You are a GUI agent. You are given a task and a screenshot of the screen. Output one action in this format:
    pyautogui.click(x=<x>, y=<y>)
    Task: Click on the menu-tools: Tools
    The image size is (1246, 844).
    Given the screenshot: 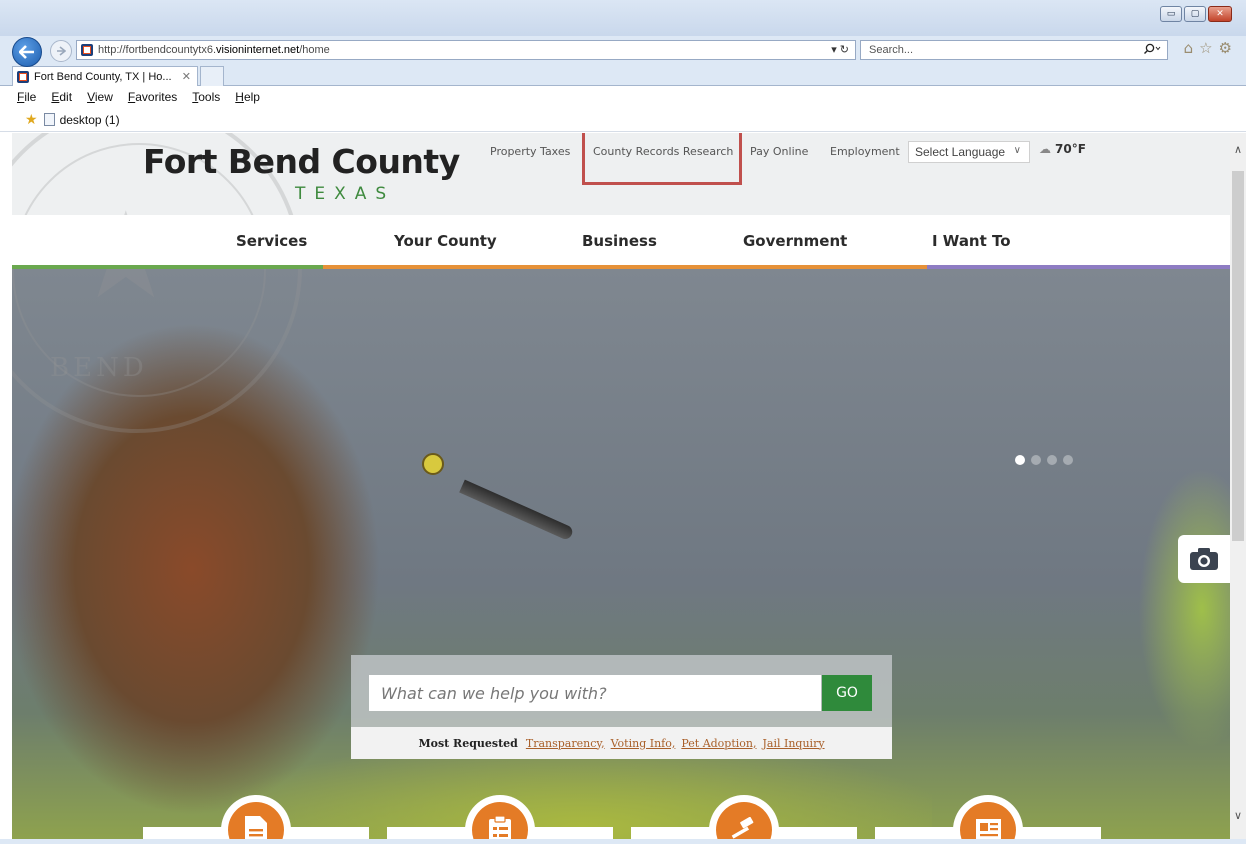 What is the action you would take?
    pyautogui.click(x=206, y=97)
    